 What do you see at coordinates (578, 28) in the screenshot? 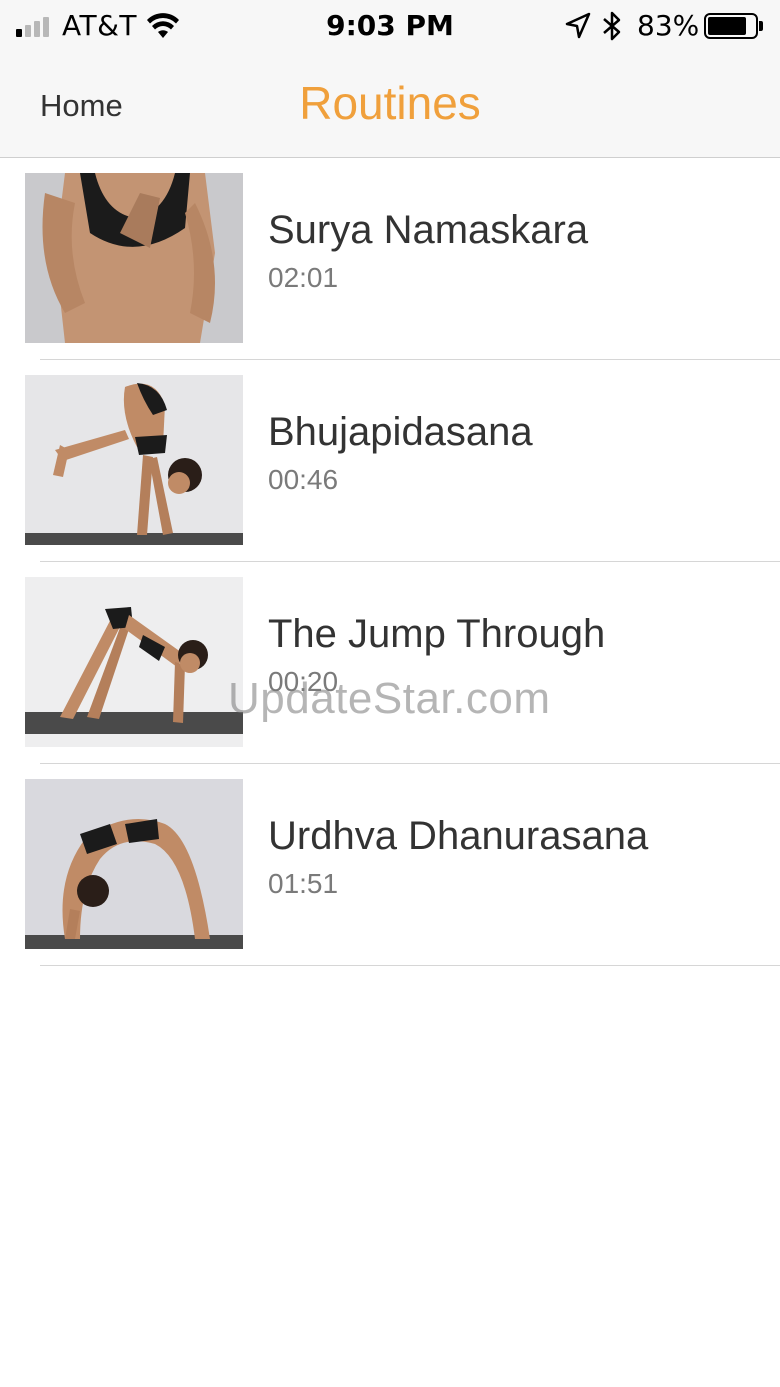
I see `location-icon` at bounding box center [578, 28].